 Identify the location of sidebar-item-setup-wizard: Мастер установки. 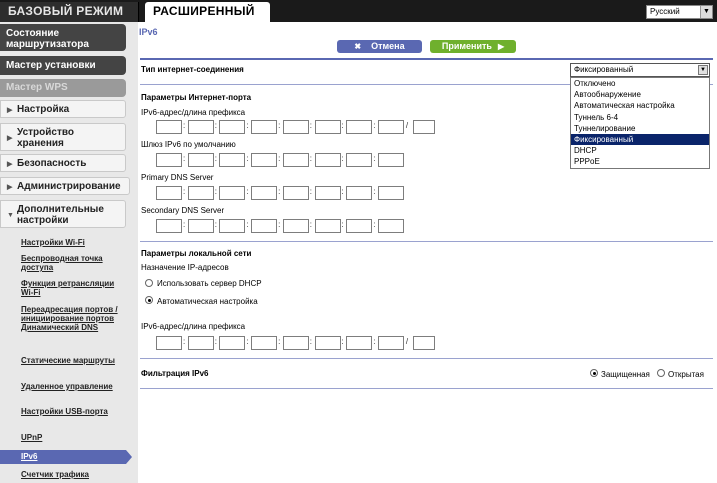
(63, 65).